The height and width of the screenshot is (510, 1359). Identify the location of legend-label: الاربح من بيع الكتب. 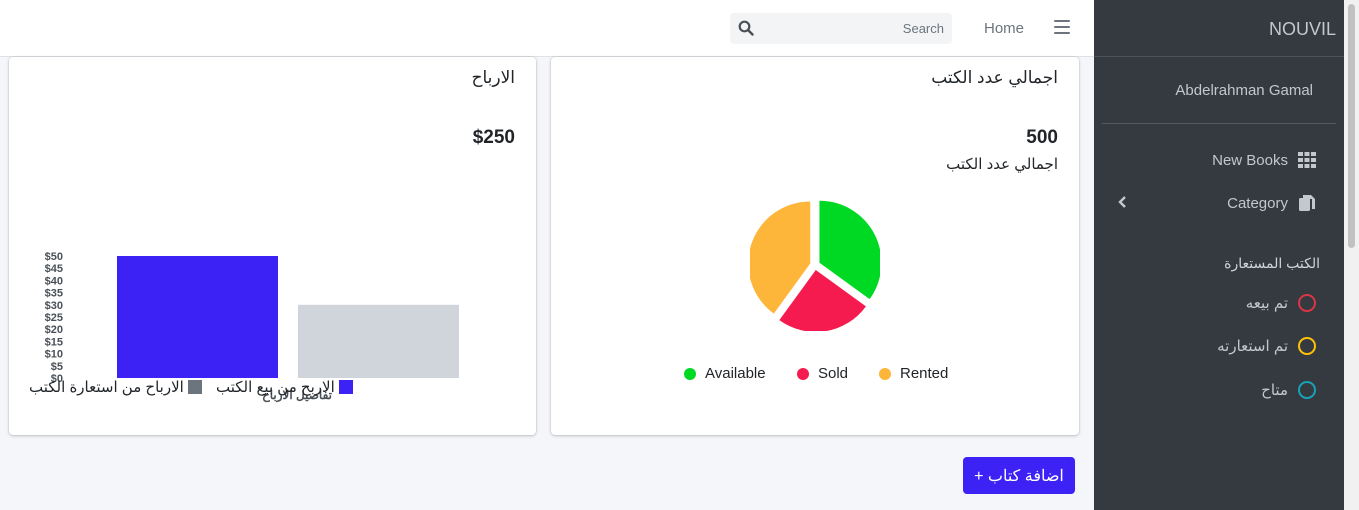
(275, 387).